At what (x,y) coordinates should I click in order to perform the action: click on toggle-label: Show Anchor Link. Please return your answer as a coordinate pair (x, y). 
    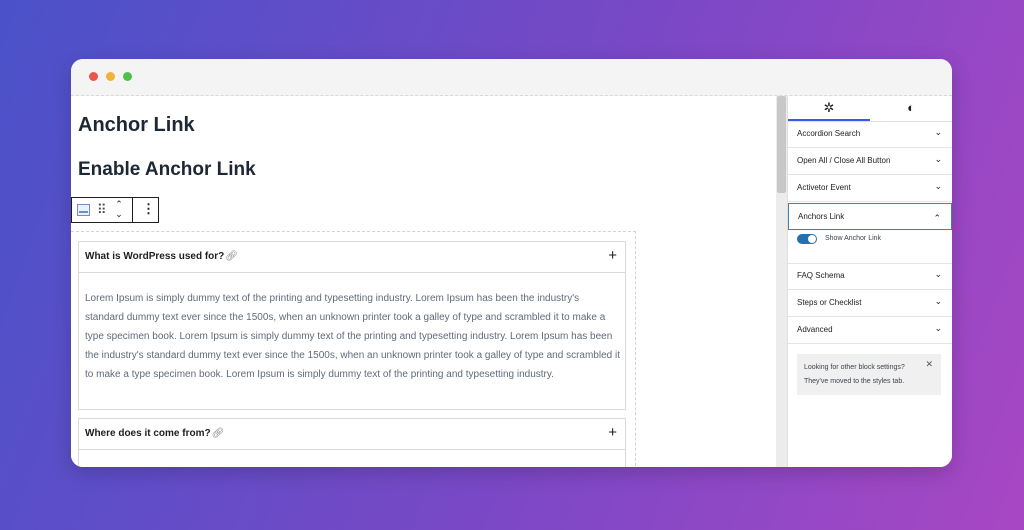
    Looking at the image, I should click on (853, 238).